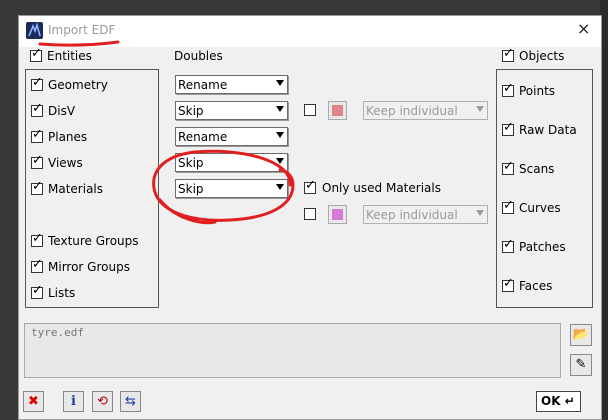 The image size is (608, 420). I want to click on points-label: Points, so click(537, 91).